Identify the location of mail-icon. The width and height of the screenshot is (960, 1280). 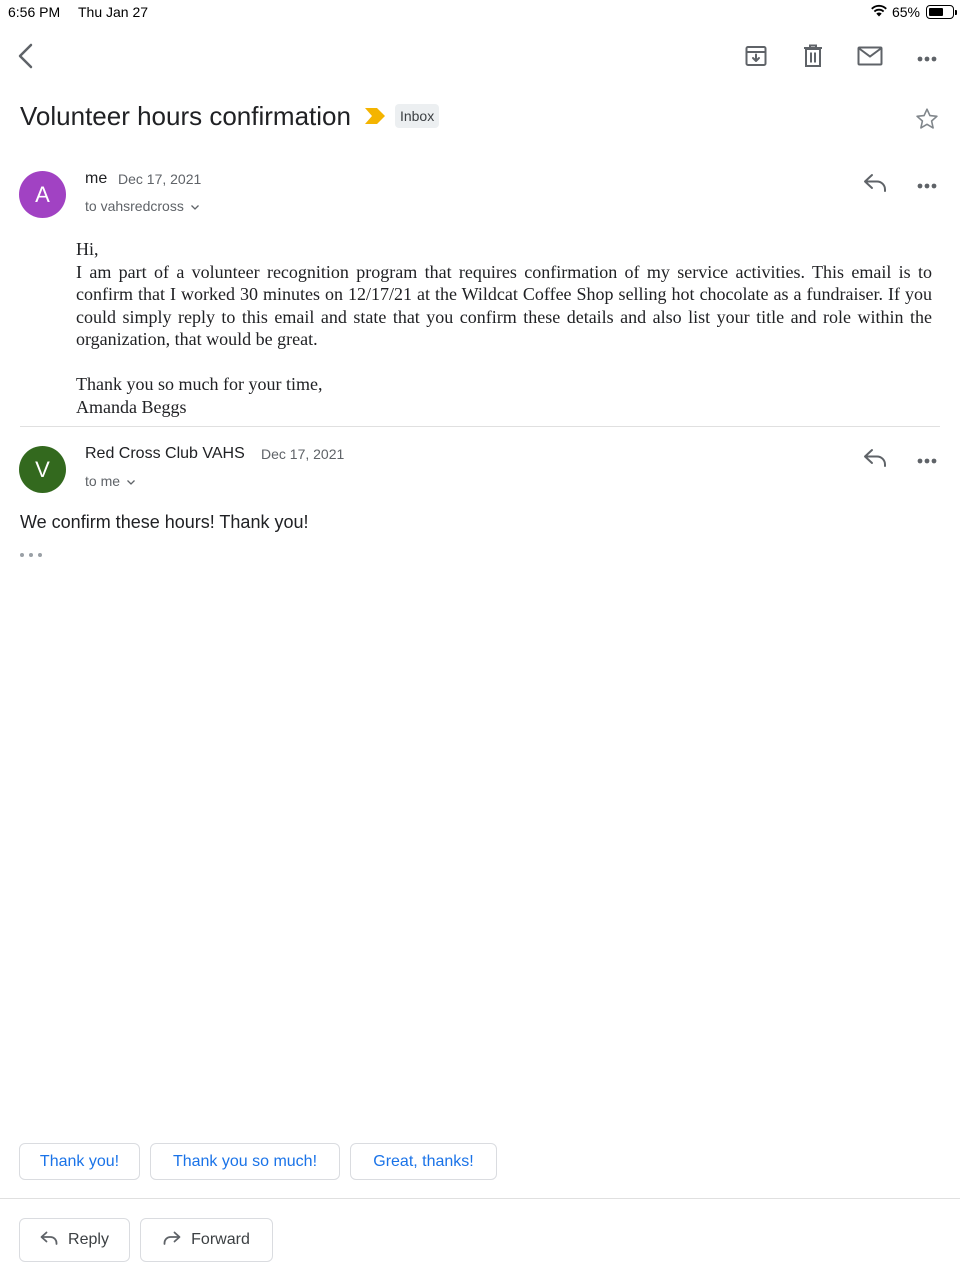
(870, 58).